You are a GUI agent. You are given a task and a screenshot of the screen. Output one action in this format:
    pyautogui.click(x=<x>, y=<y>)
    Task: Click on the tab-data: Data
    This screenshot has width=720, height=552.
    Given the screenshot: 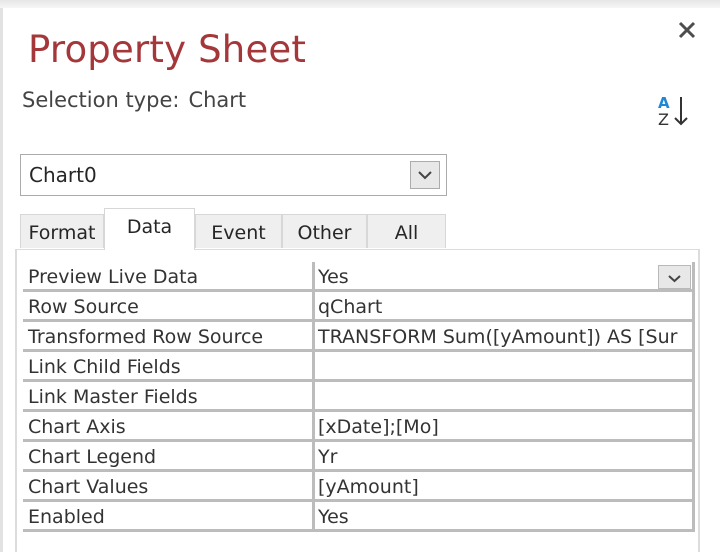 What is the action you would take?
    pyautogui.click(x=149, y=229)
    